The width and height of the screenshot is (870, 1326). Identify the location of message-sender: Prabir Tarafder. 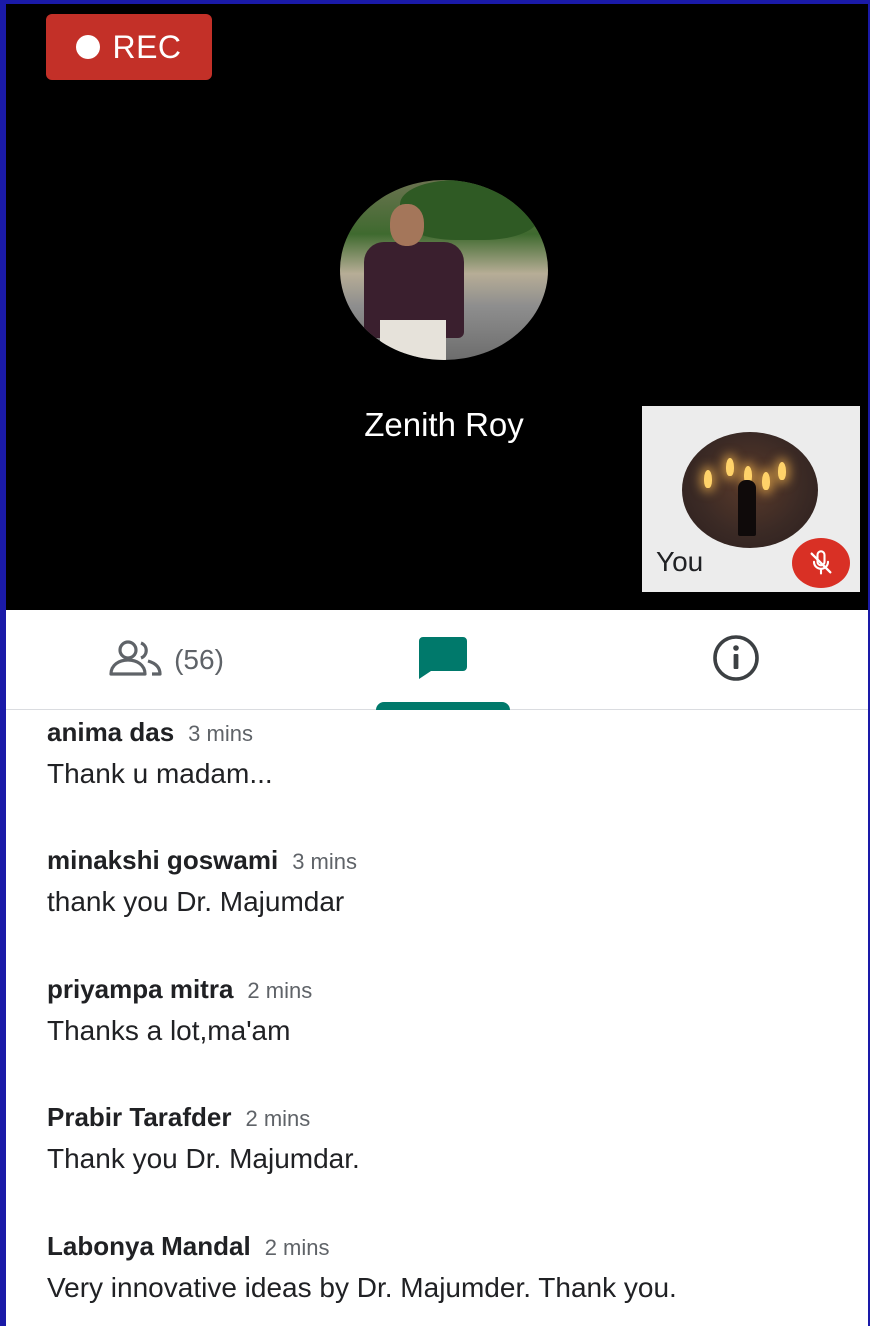
(139, 1117).